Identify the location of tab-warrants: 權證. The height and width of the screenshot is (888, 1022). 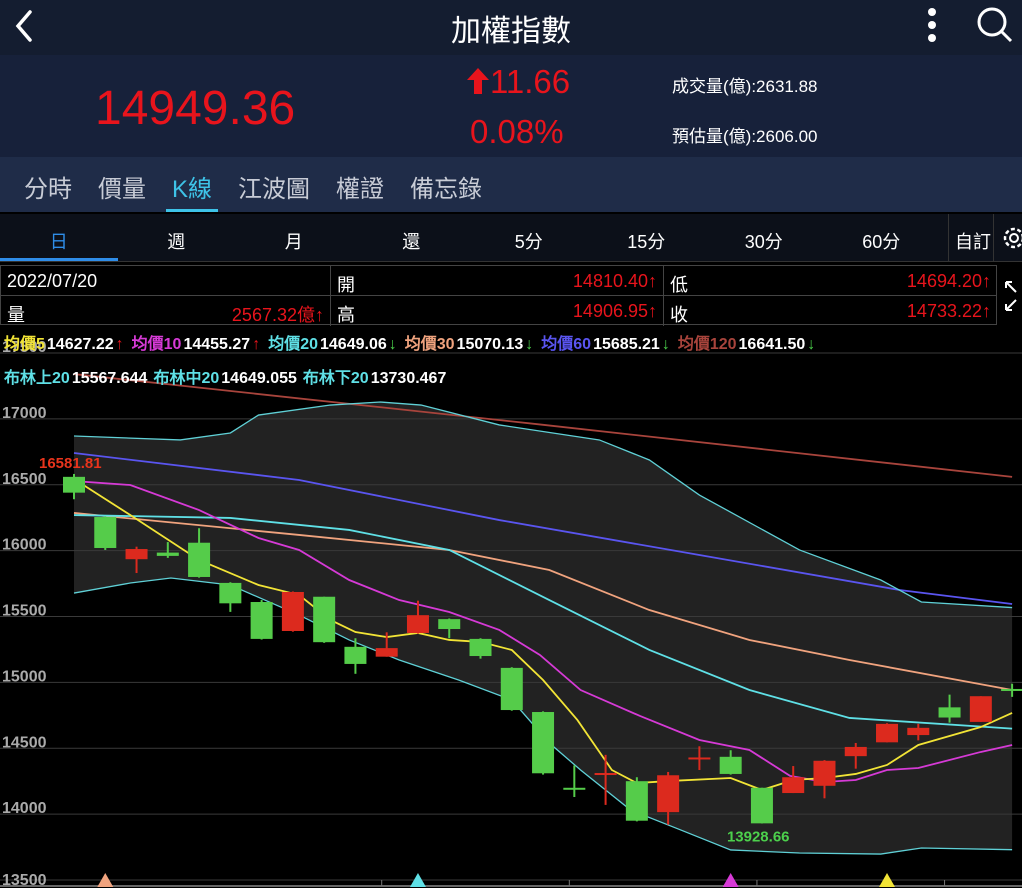
(360, 184).